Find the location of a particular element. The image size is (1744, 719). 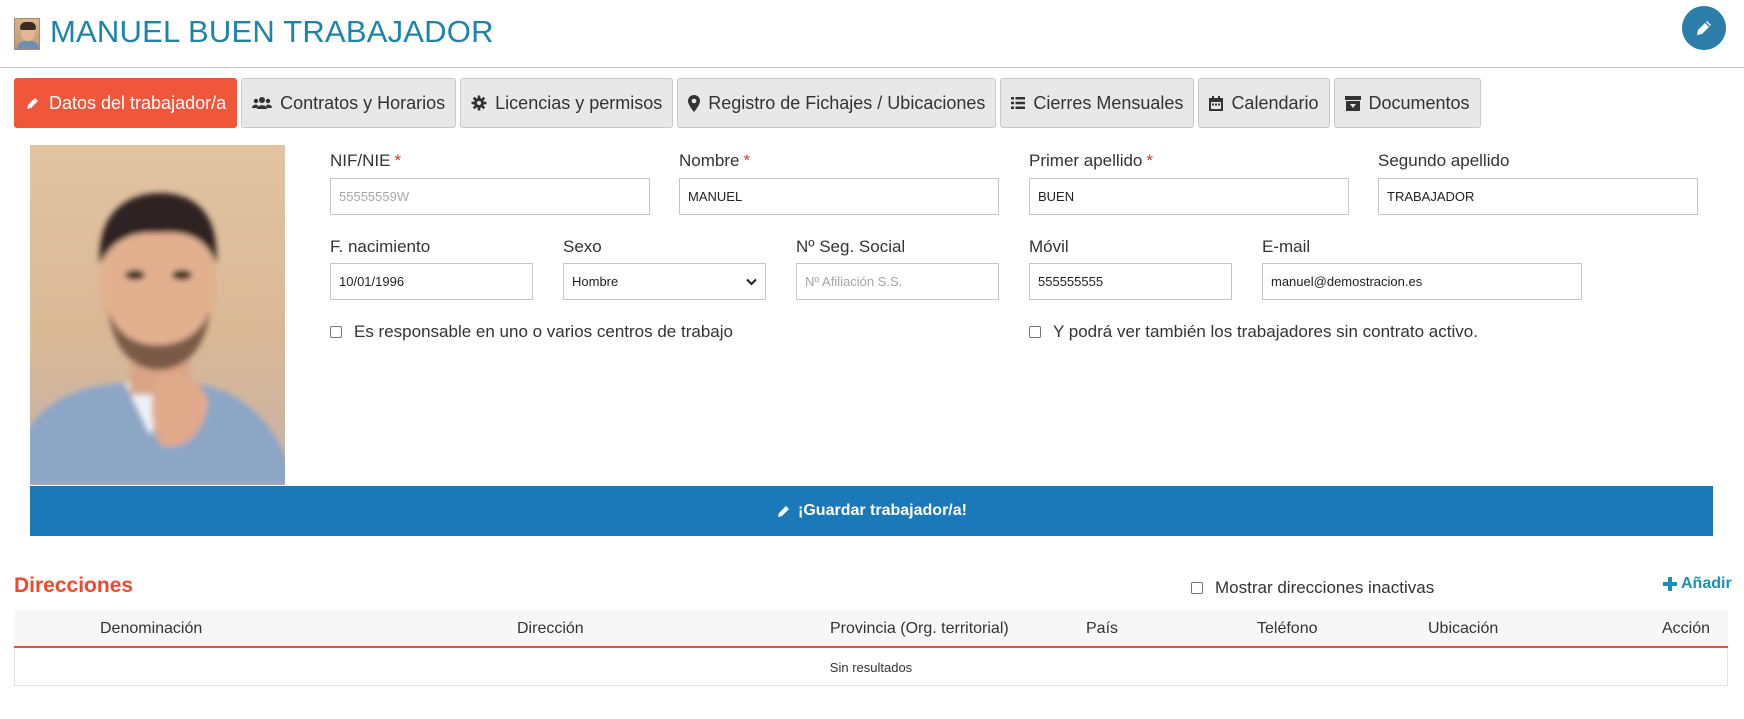

save-worker-button: ¡Guardar trabajador/a! is located at coordinates (871, 511).